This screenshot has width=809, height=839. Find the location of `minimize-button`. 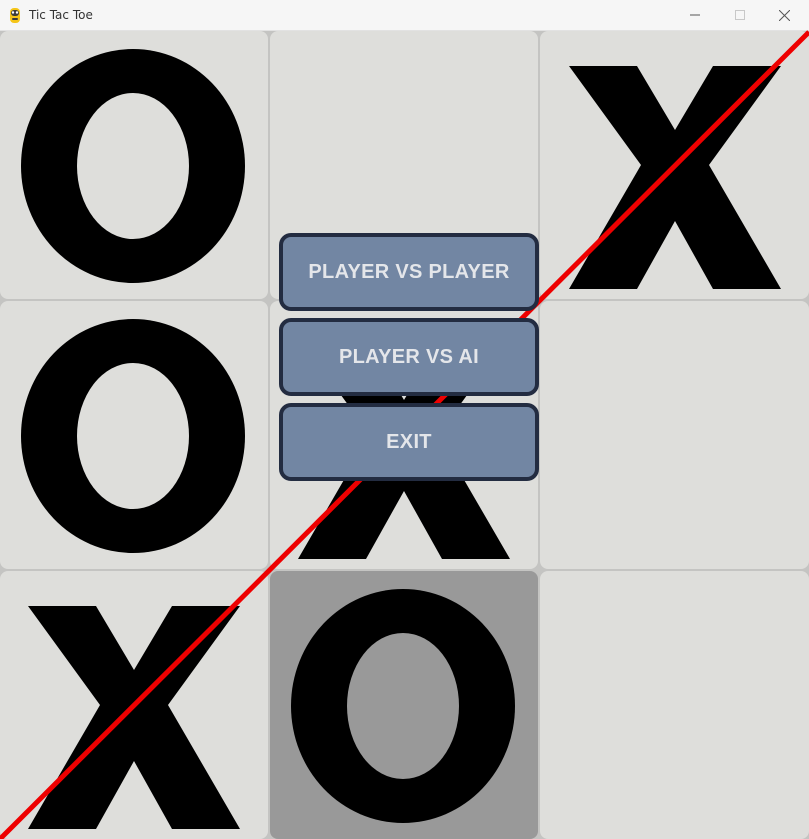

minimize-button is located at coordinates (694, 15).